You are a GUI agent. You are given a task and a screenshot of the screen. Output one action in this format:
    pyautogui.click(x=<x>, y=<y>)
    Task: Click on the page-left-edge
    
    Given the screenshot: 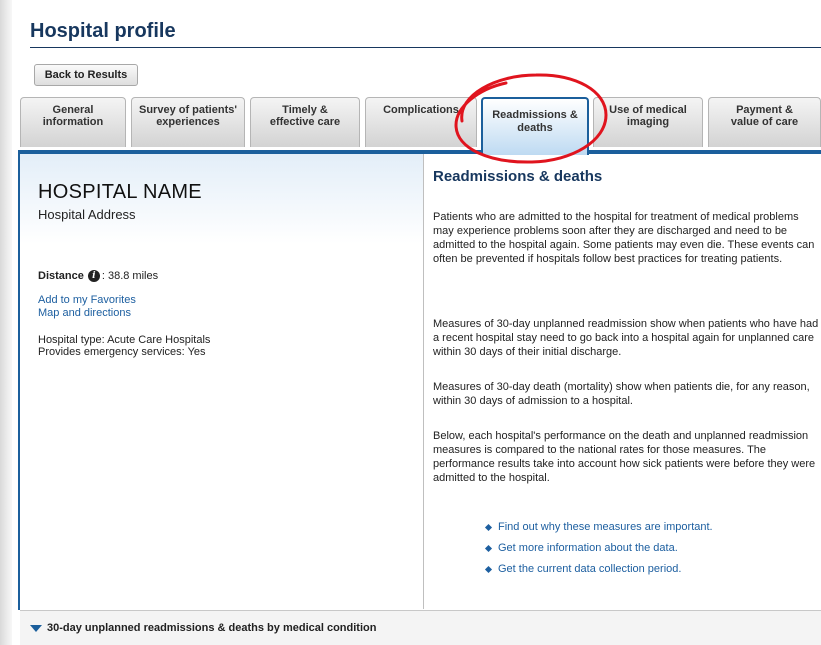 What is the action you would take?
    pyautogui.click(x=6, y=322)
    